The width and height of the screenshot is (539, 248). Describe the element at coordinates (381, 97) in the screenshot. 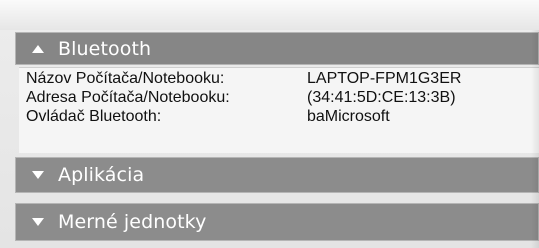

I see `detail-value: (34:41:5D:CE:13:3B)` at that location.